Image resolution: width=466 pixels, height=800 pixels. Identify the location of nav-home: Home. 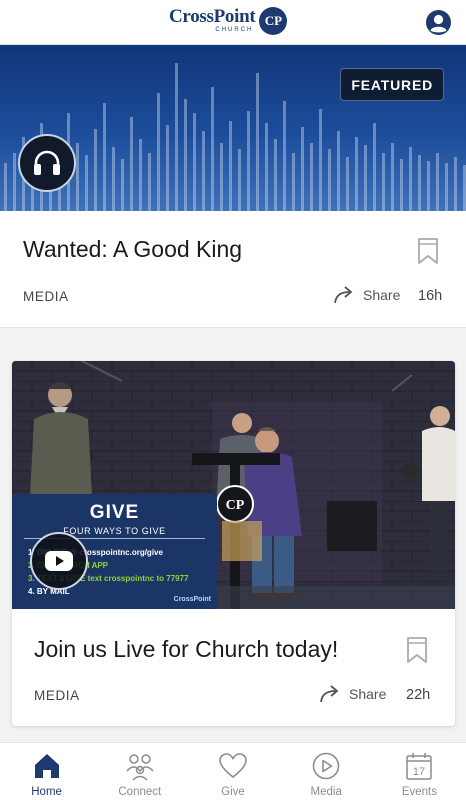
(46, 771).